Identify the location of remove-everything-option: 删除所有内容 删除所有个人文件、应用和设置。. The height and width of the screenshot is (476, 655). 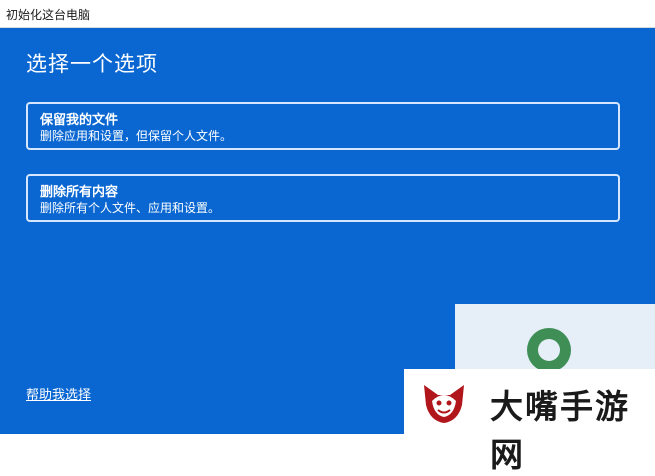
(323, 198).